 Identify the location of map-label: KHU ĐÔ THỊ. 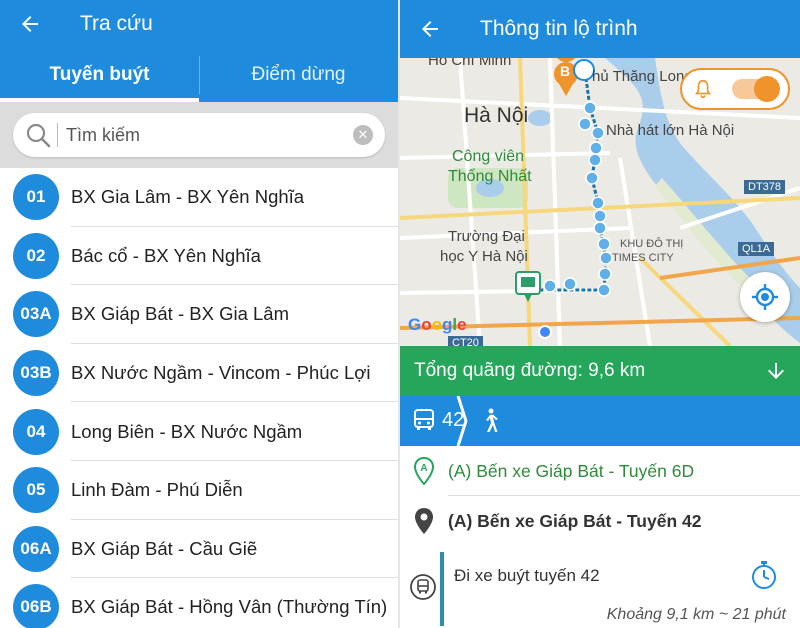
(652, 244).